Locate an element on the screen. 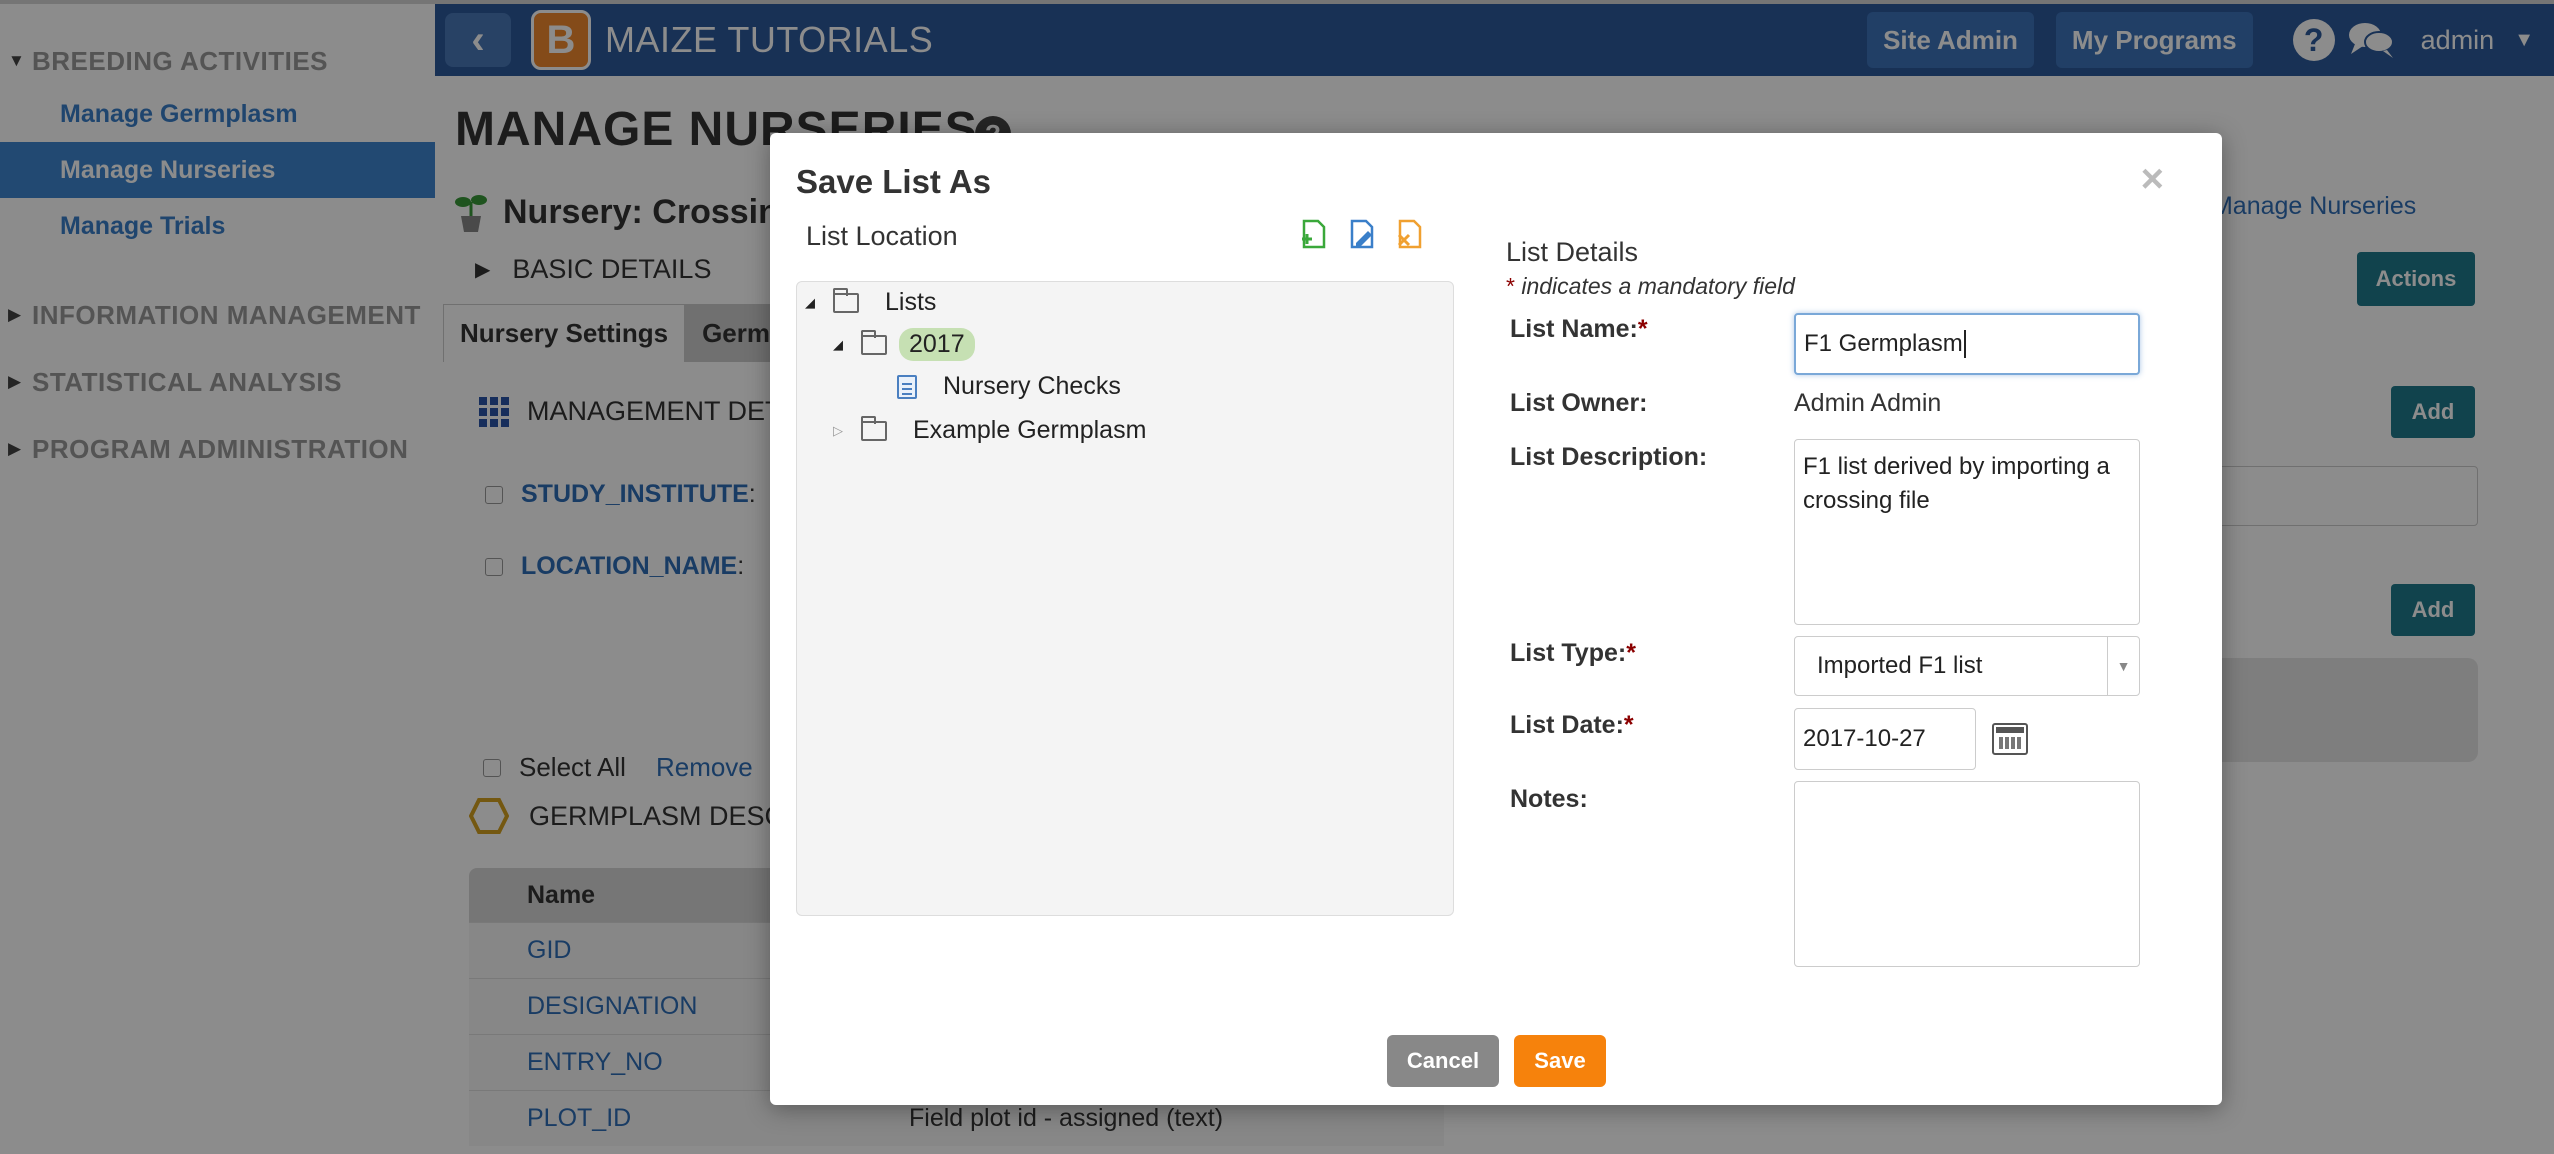 This screenshot has height=1154, width=2554. add-folder-icon is located at coordinates (1315, 234).